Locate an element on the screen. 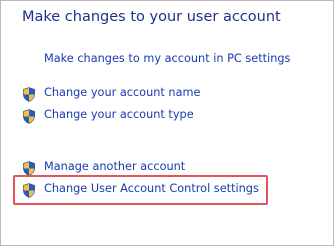 This screenshot has height=246, width=334. uac-settings-link: Change User Account Control settings is located at coordinates (151, 188).